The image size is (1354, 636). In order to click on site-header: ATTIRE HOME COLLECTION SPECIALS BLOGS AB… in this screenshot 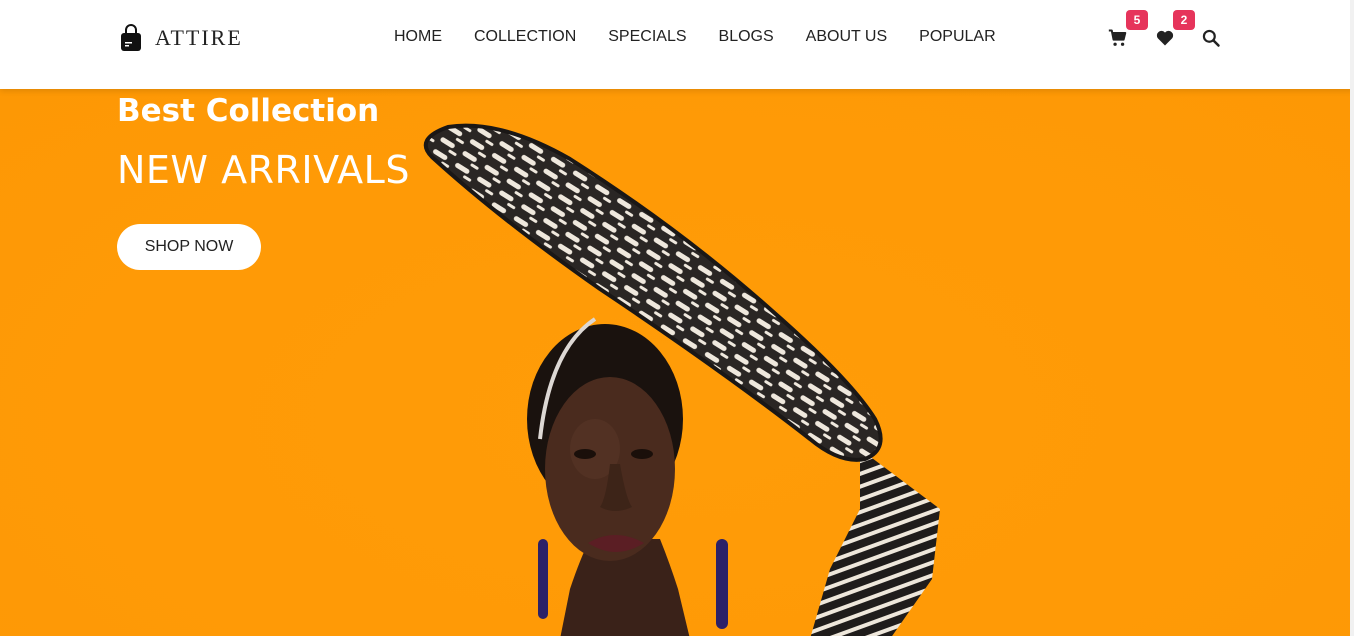, I will do `click(677, 44)`.